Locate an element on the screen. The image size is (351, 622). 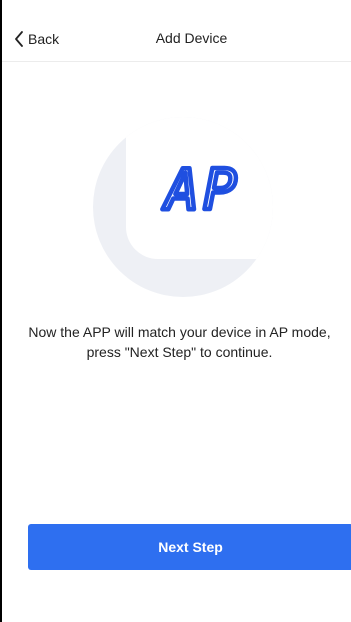
next-step-button: Next Step is located at coordinates (189, 547).